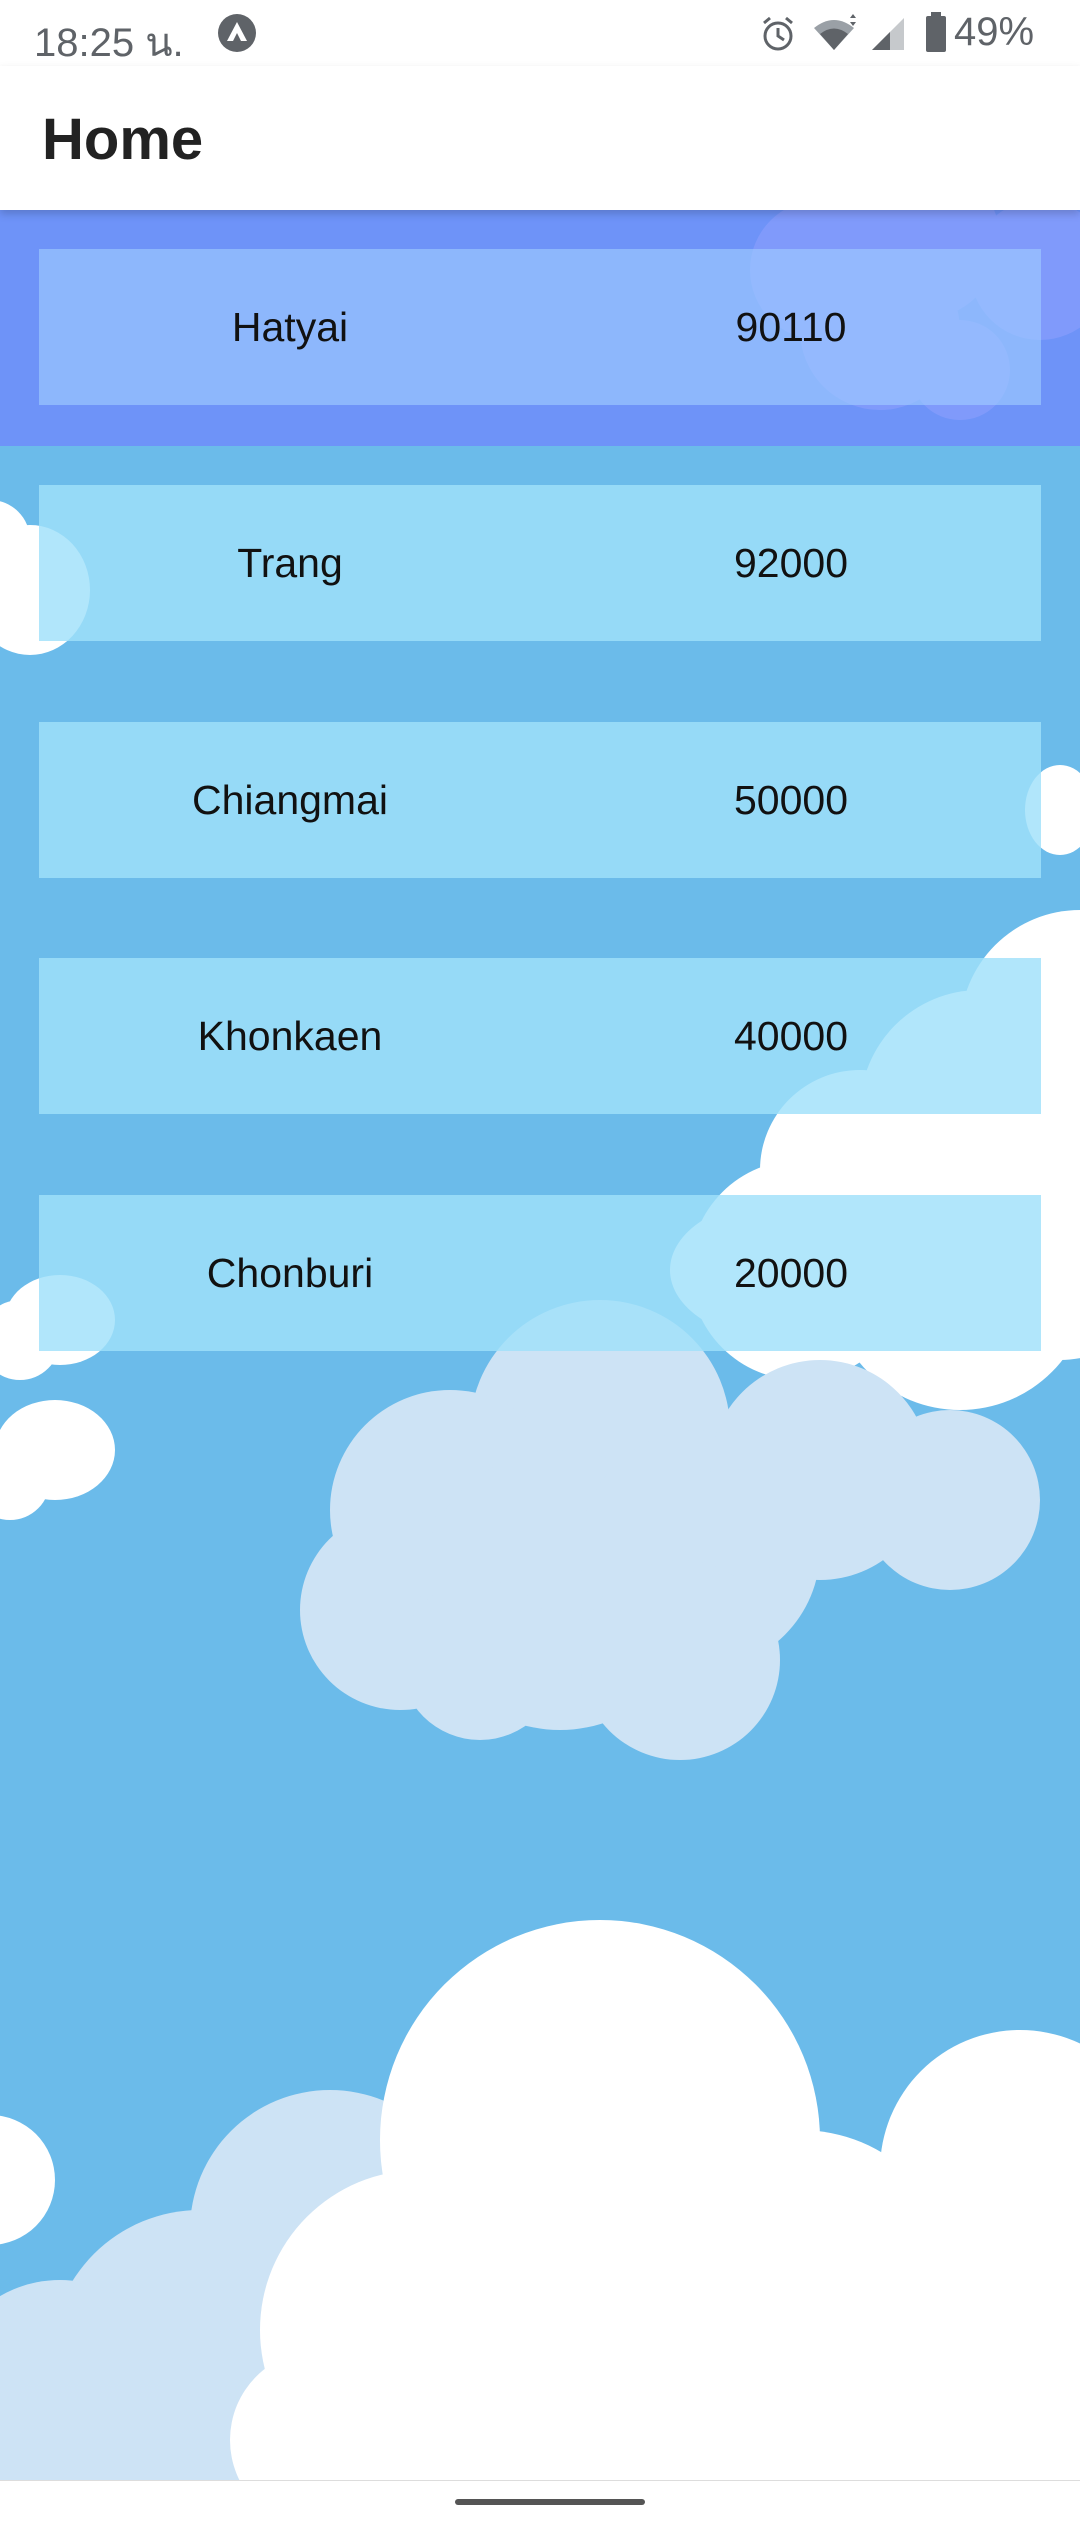 The width and height of the screenshot is (1080, 2521). Describe the element at coordinates (290, 1036) in the screenshot. I see `city-name: Khonkaen` at that location.